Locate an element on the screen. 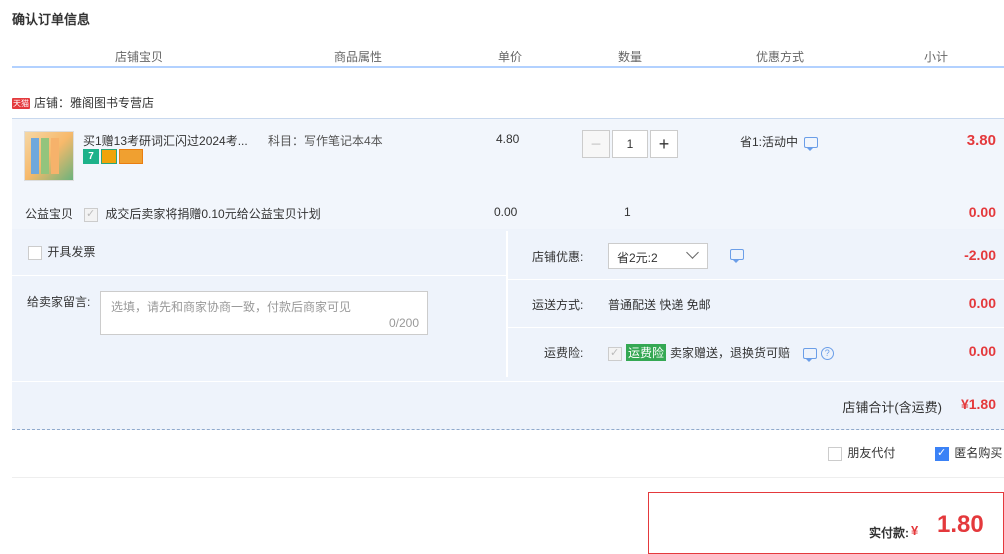  service-badges: 7 is located at coordinates (114, 156).